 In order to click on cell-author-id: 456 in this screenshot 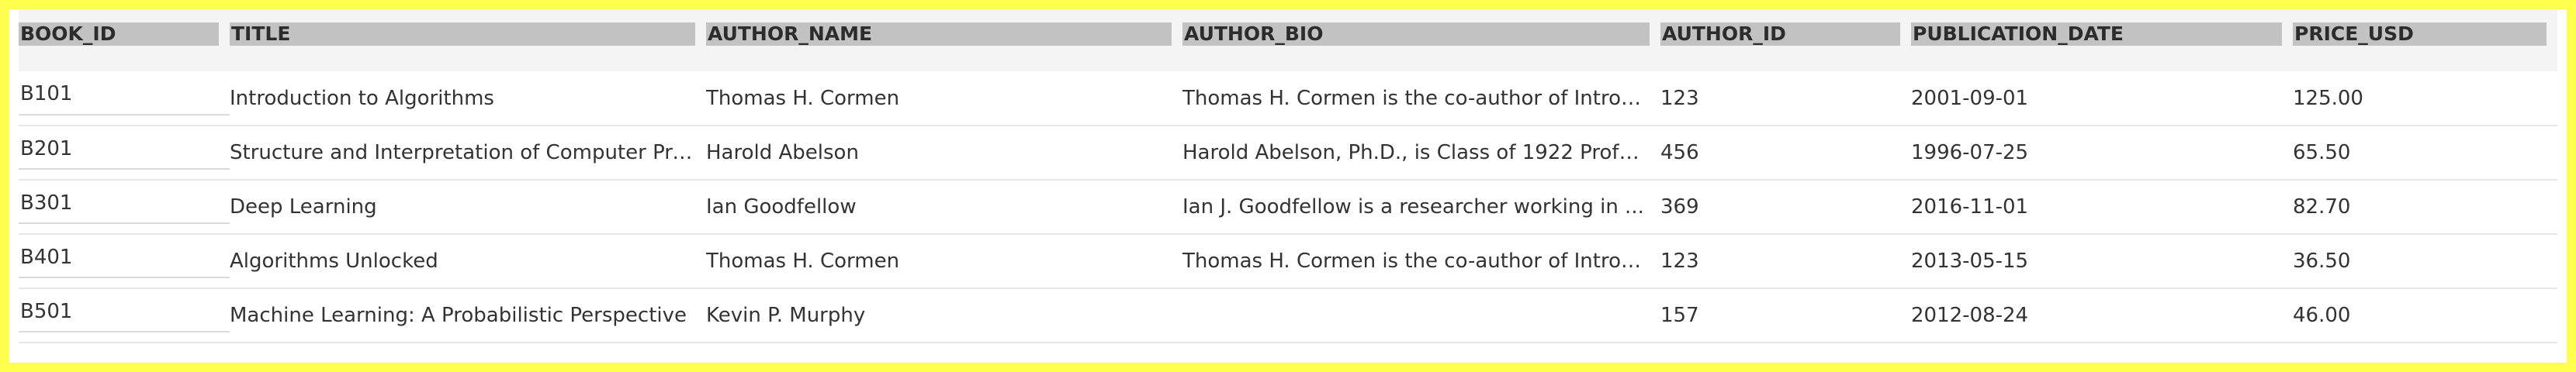, I will do `click(1785, 153)`.